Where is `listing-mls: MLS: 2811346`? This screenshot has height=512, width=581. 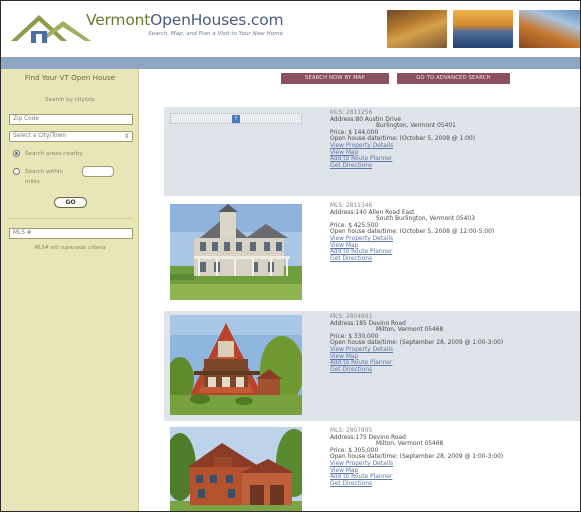
listing-mls: MLS: 2811346 is located at coordinates (351, 206).